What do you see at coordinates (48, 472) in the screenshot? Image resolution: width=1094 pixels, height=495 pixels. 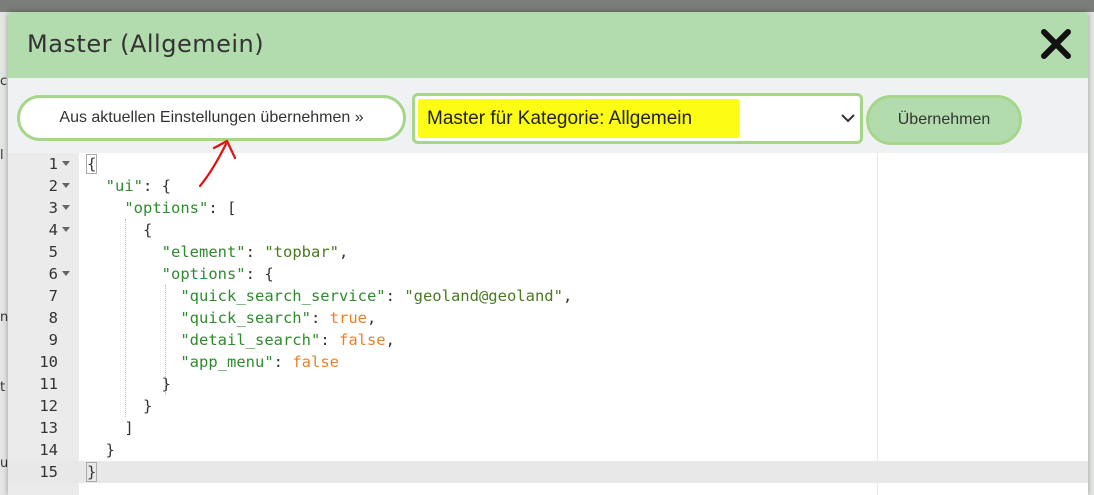 I see `line-number: 15` at bounding box center [48, 472].